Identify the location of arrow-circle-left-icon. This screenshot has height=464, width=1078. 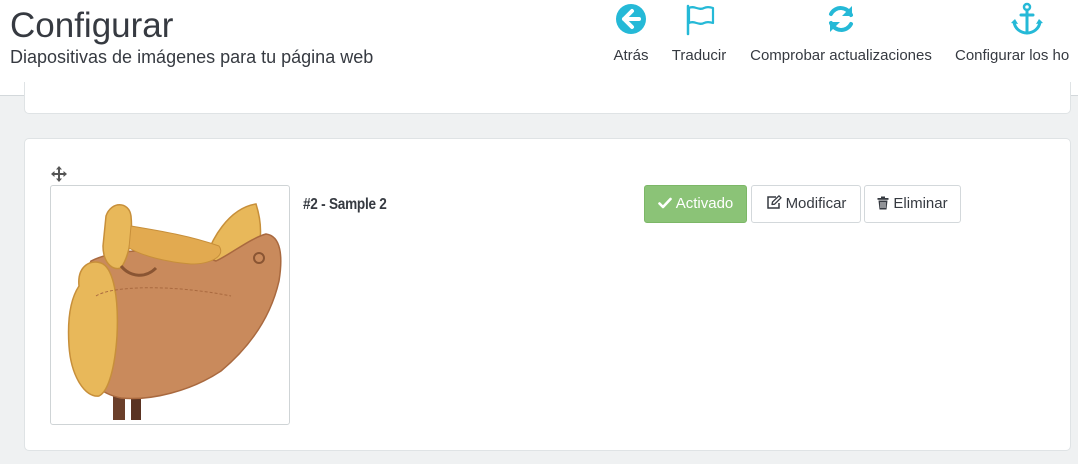
(631, 19).